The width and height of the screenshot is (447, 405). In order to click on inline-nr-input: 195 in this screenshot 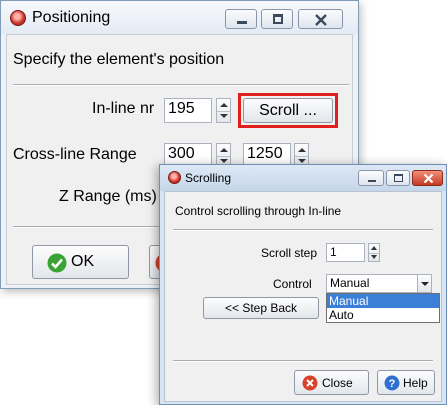, I will do `click(188, 110)`.